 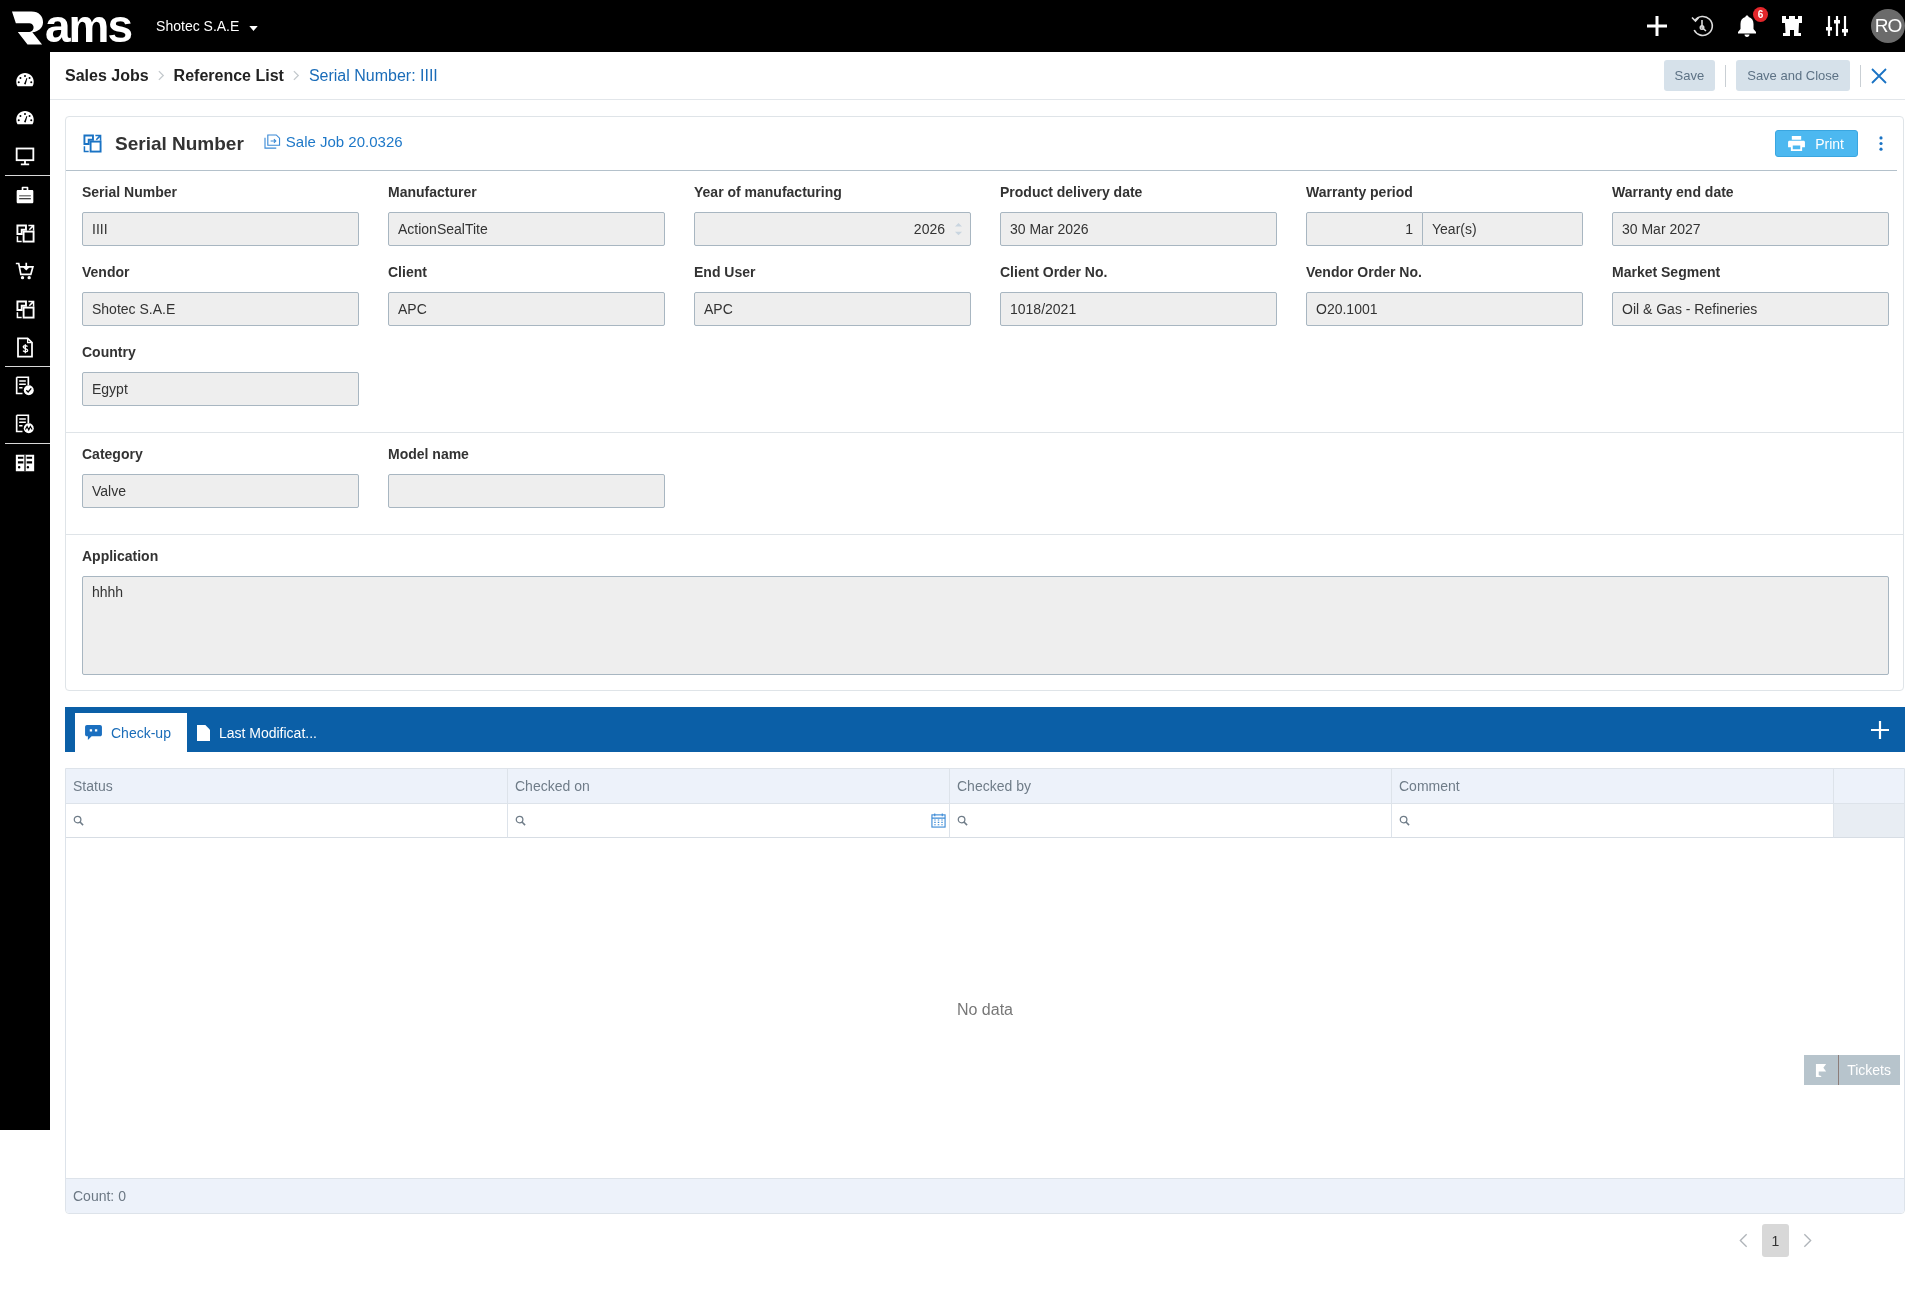 I want to click on input-field: Egypt, so click(x=220, y=389).